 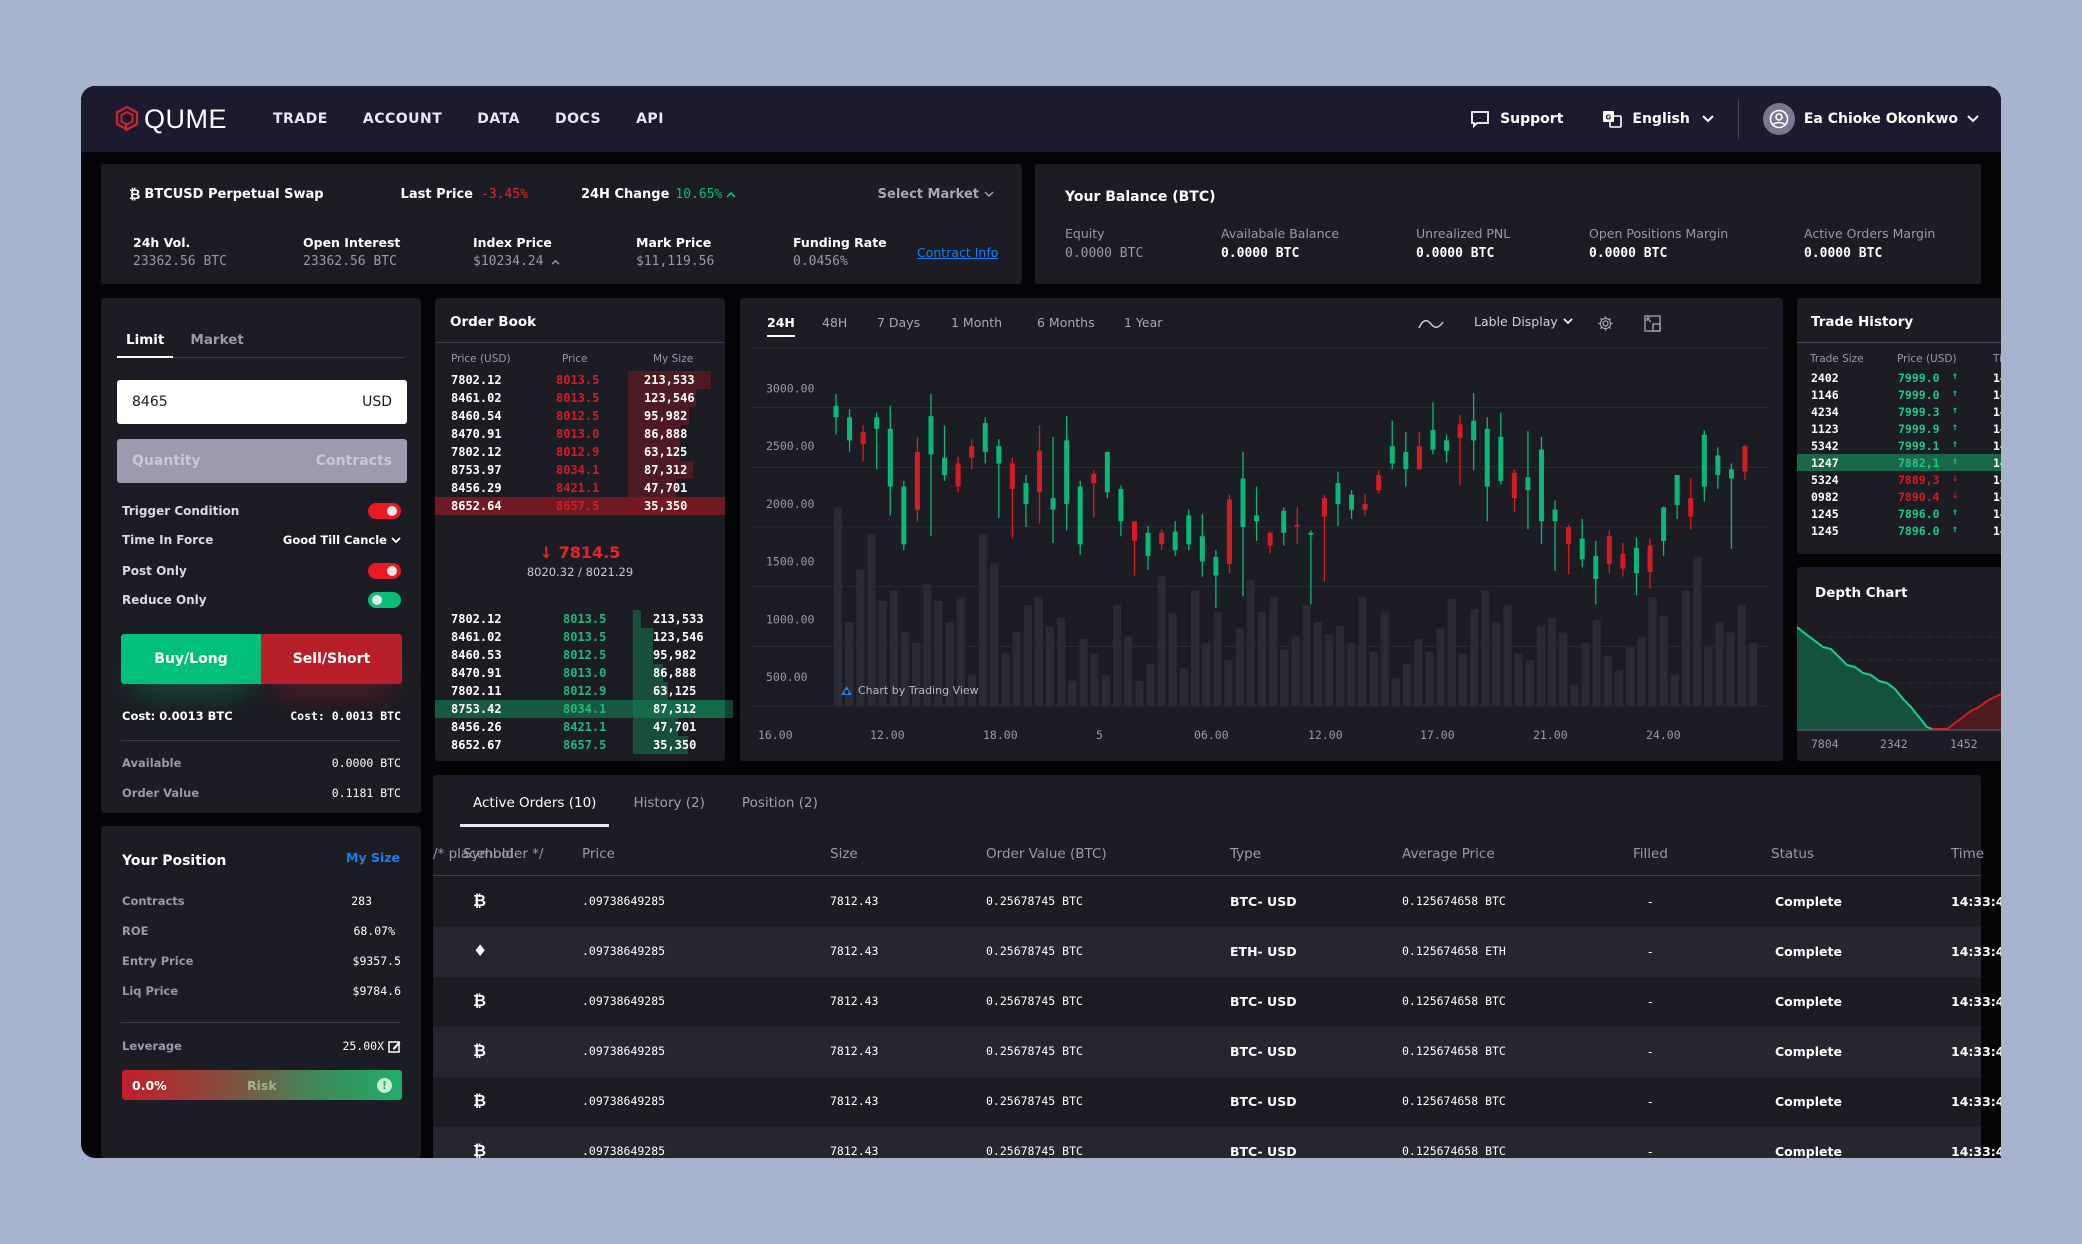 I want to click on logo: QUME, so click(x=170, y=119).